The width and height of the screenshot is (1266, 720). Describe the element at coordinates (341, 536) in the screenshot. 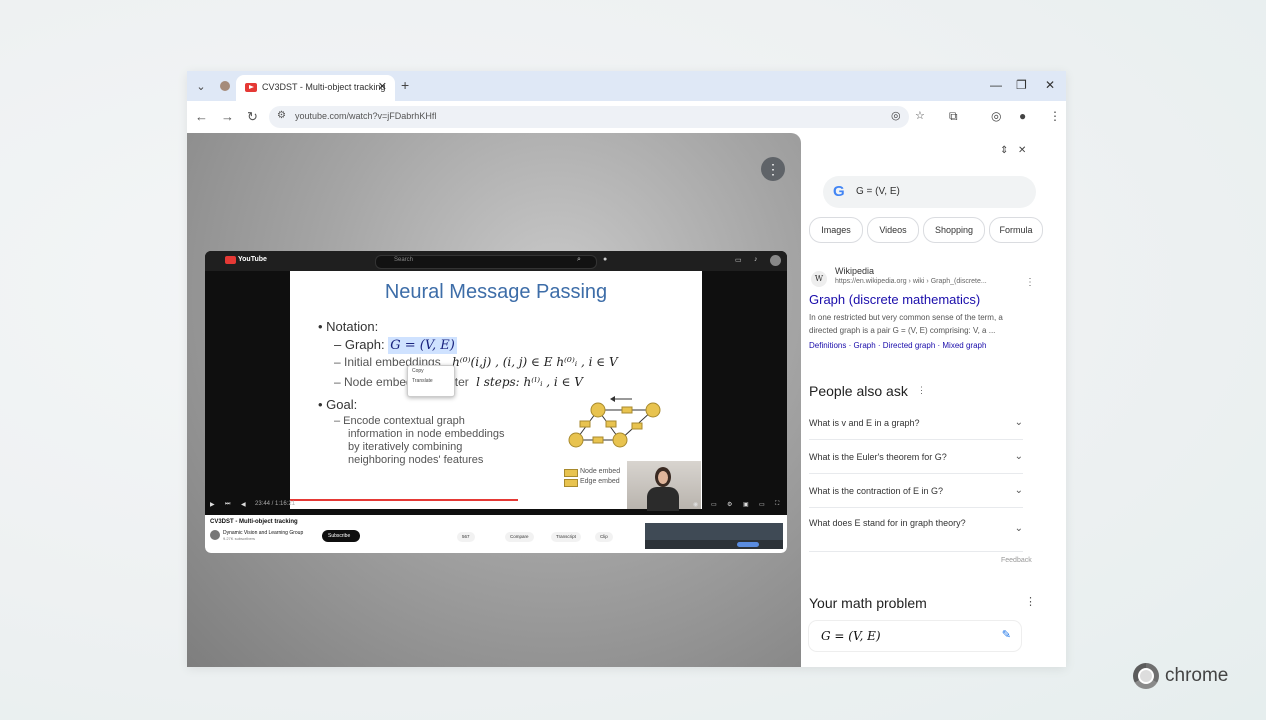

I see `subscribe-button: Subscribe` at that location.